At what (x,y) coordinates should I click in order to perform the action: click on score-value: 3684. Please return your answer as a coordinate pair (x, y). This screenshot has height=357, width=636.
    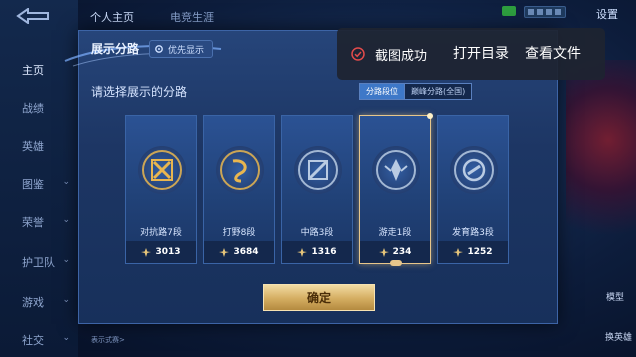
    Looking at the image, I should click on (246, 252).